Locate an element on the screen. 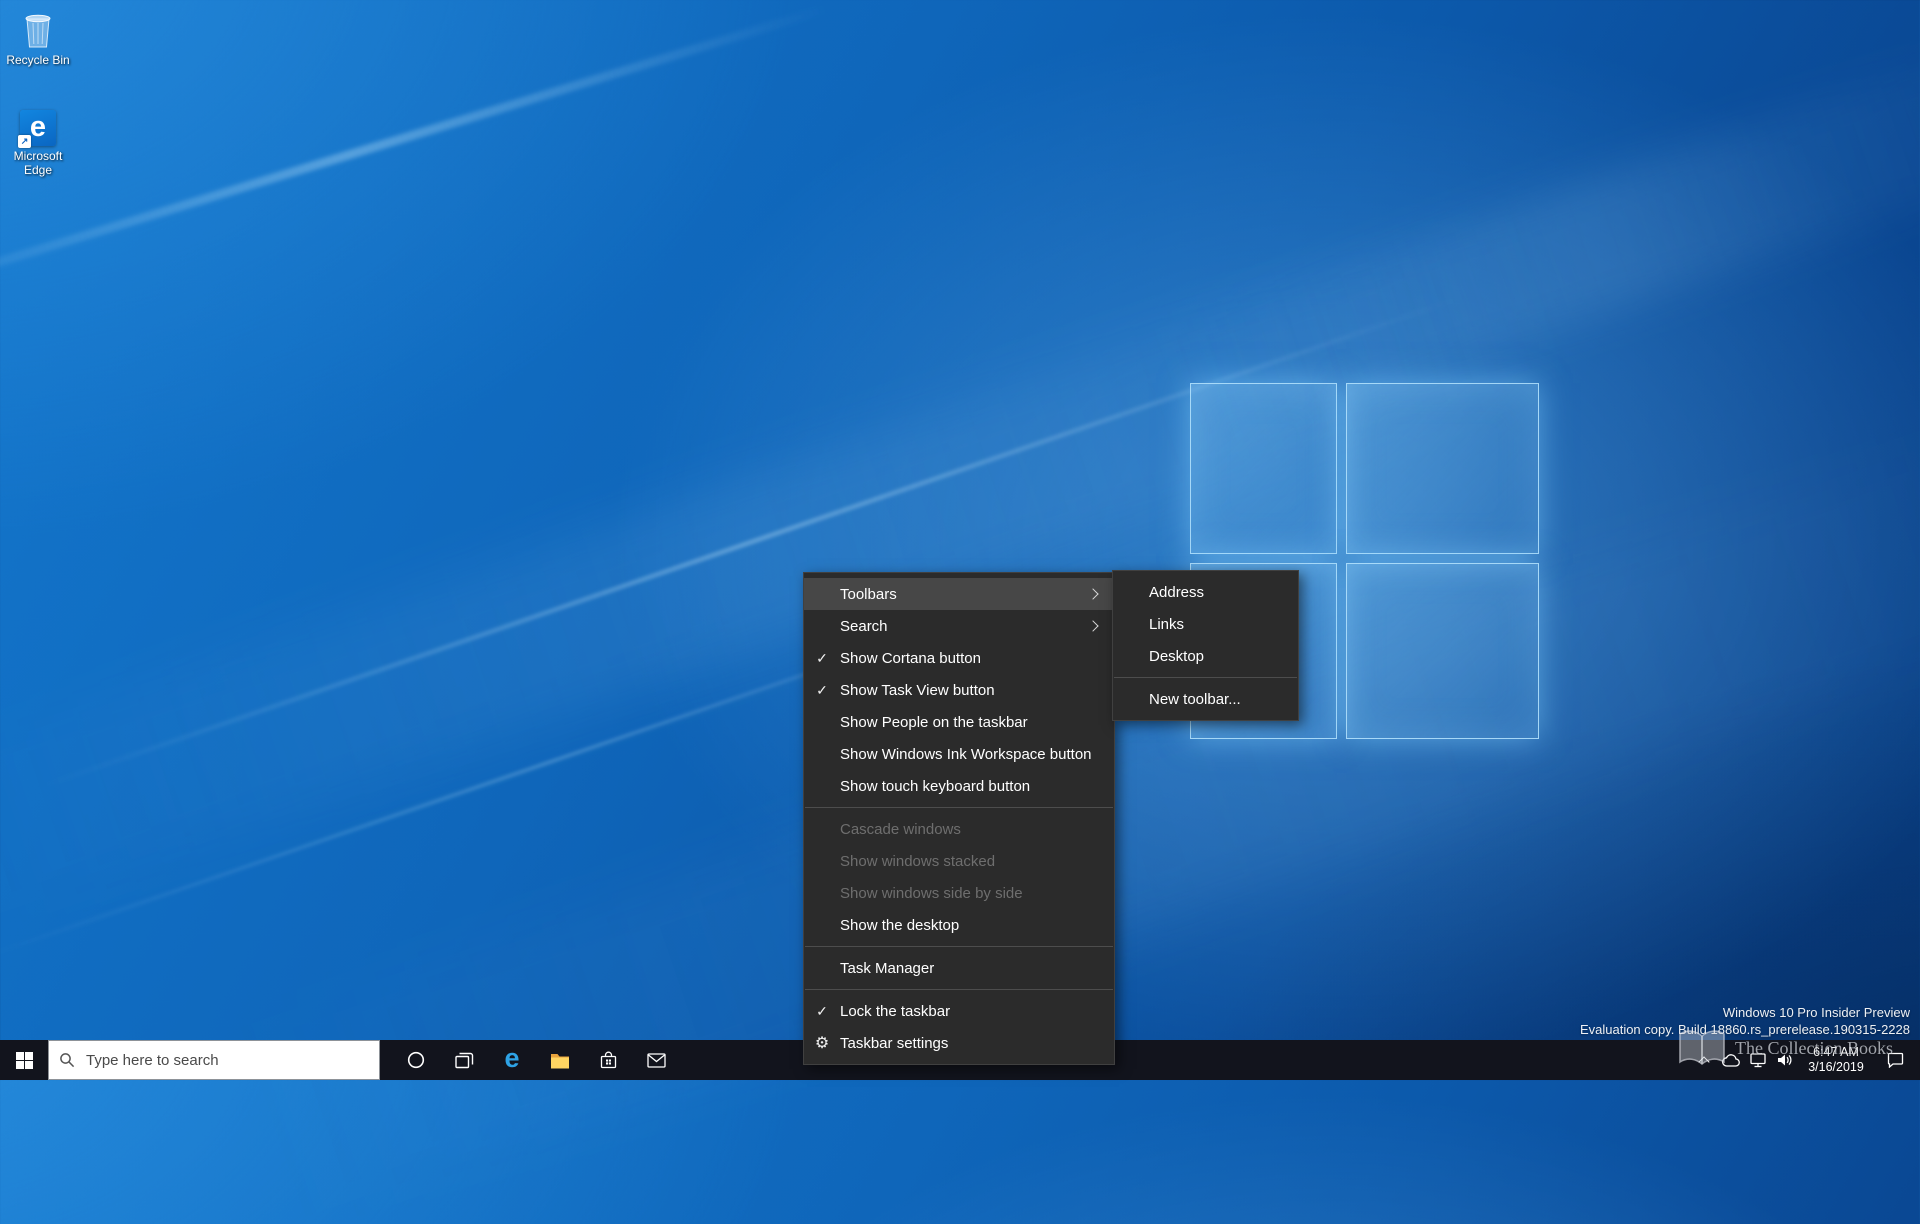 The height and width of the screenshot is (1224, 1920). menu-item-label: Cascade windows is located at coordinates (900, 829).